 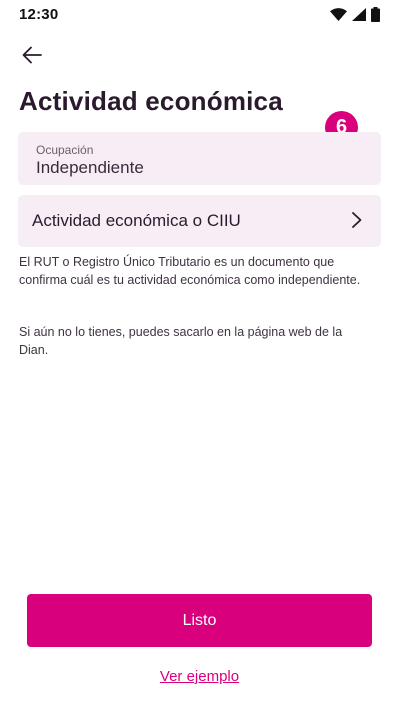 I want to click on signal-icon, so click(x=359, y=14).